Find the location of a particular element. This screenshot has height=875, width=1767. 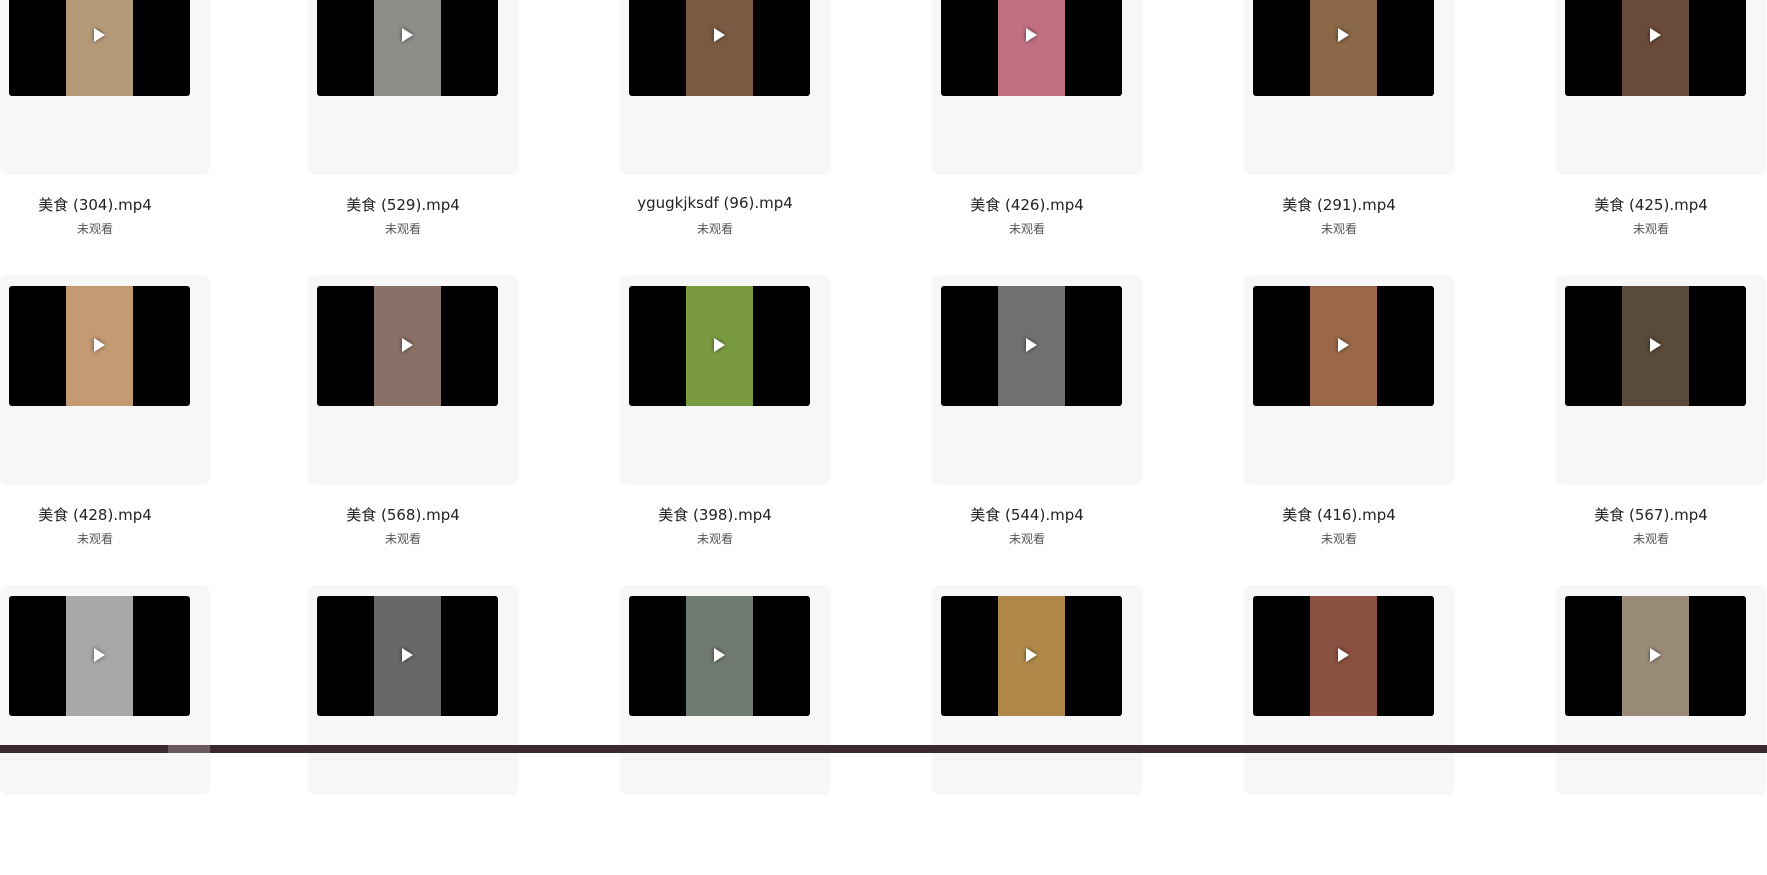

video-filename: 美食 (426).mp4 is located at coordinates (1027, 204).